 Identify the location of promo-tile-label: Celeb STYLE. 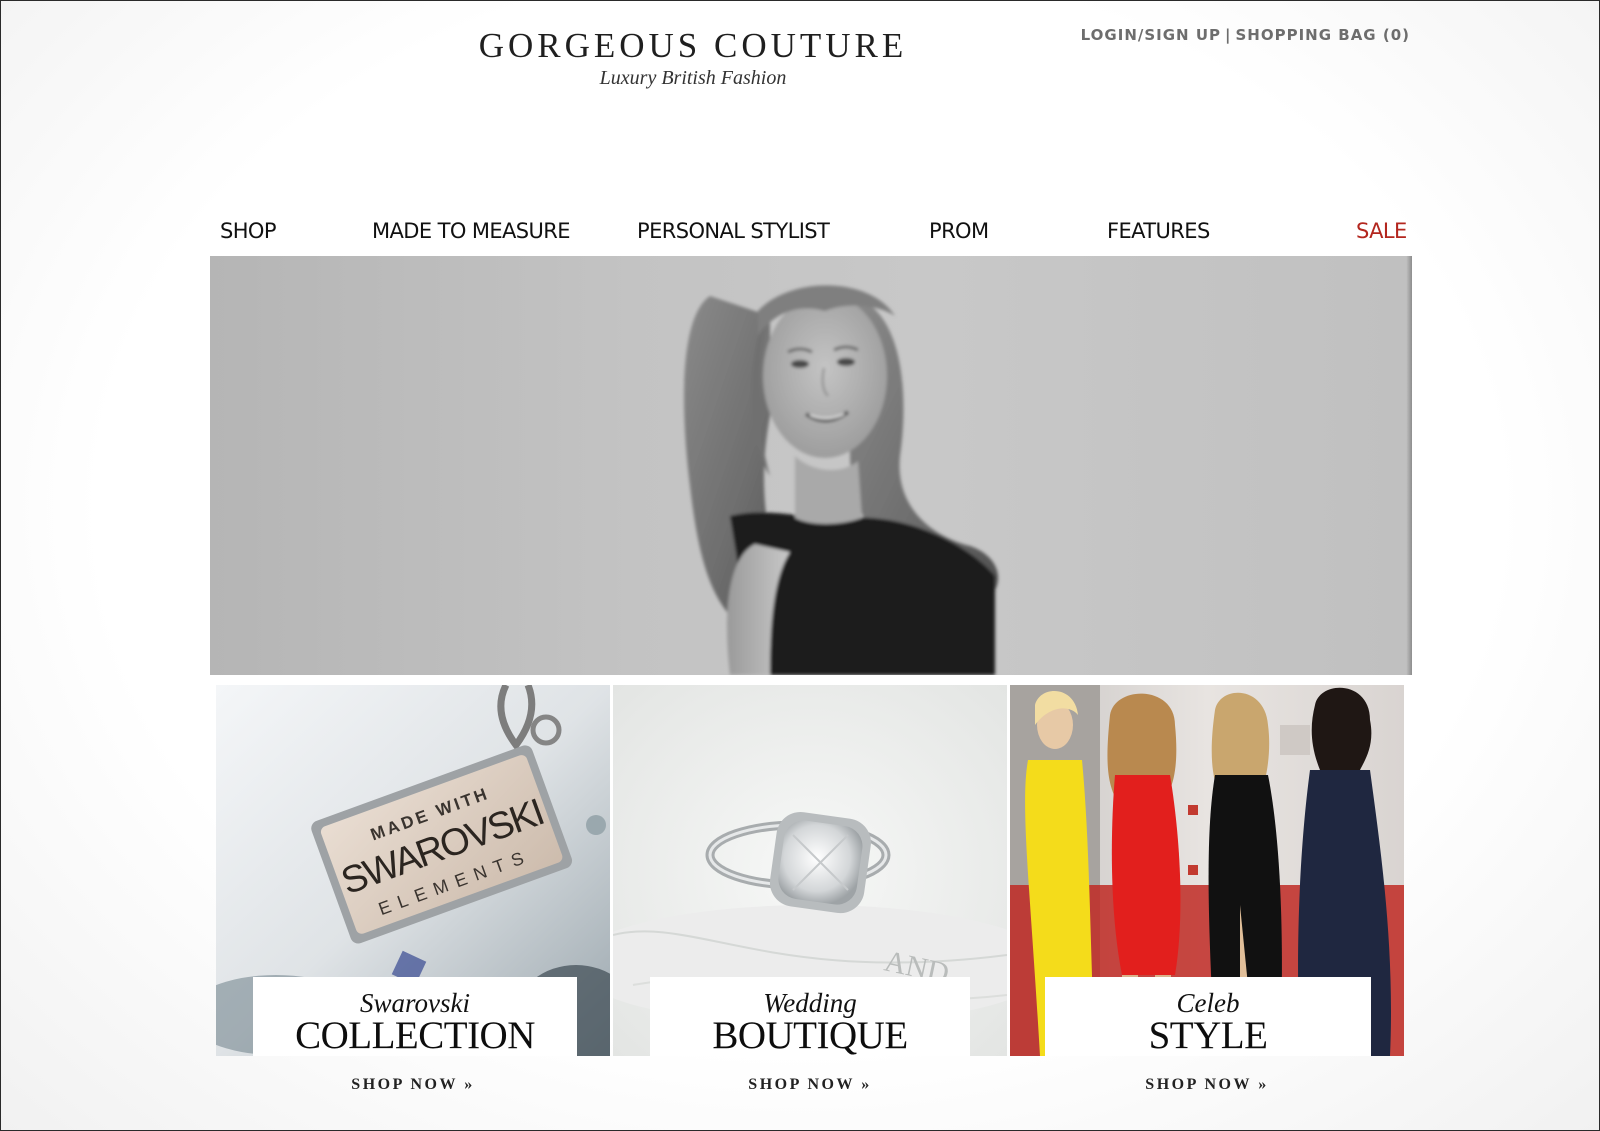
(1208, 1016).